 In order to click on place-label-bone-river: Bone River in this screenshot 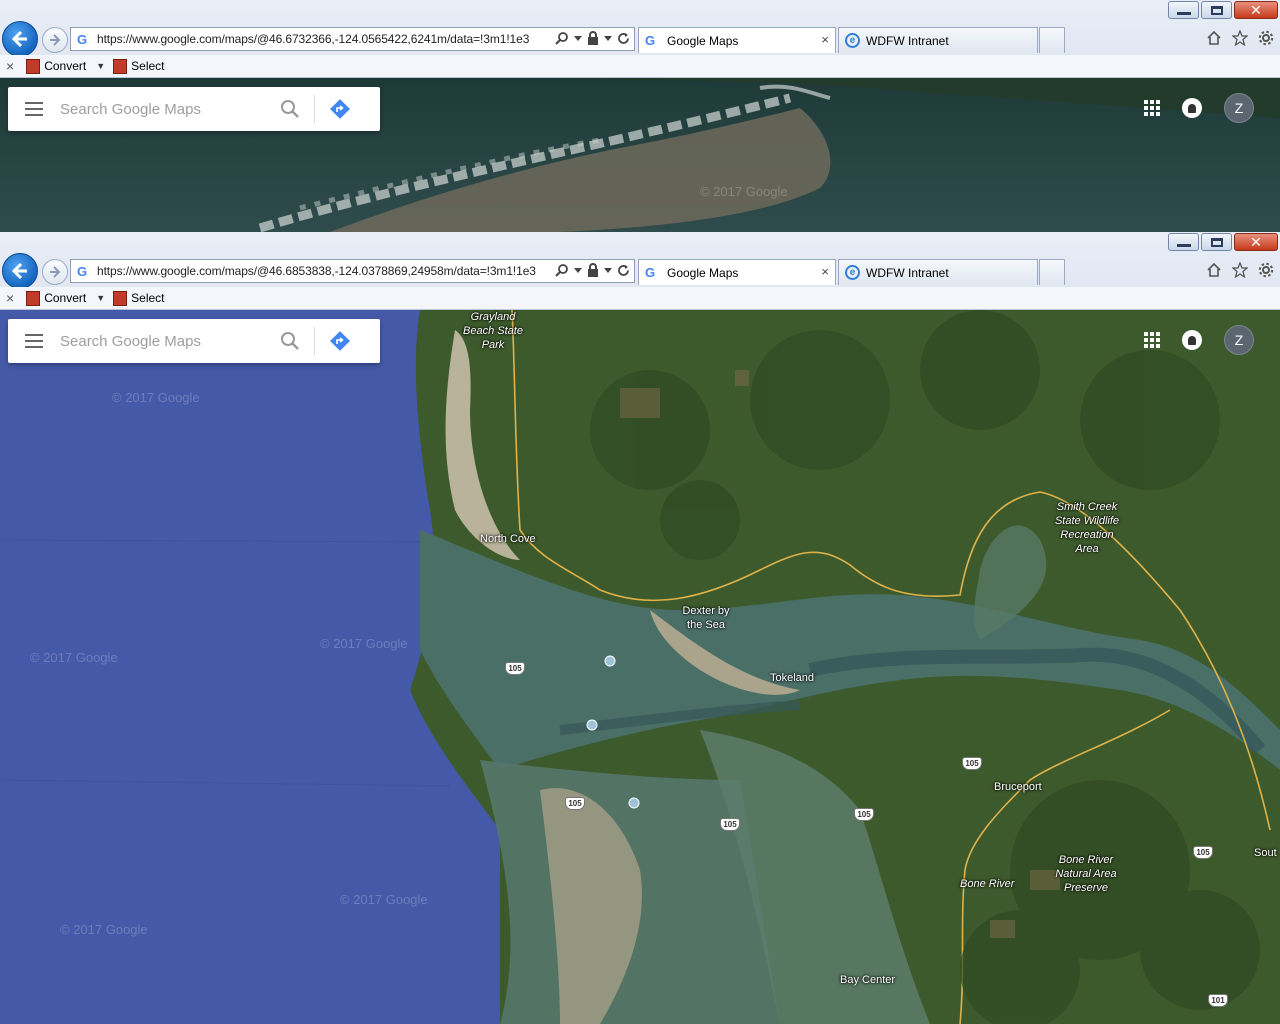, I will do `click(987, 884)`.